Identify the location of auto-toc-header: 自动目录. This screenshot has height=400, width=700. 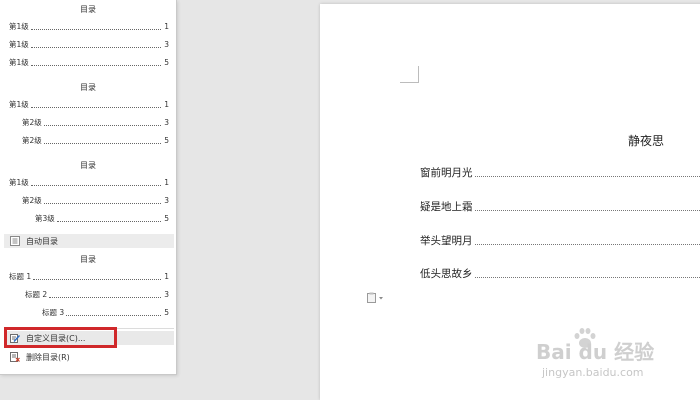
(89, 241).